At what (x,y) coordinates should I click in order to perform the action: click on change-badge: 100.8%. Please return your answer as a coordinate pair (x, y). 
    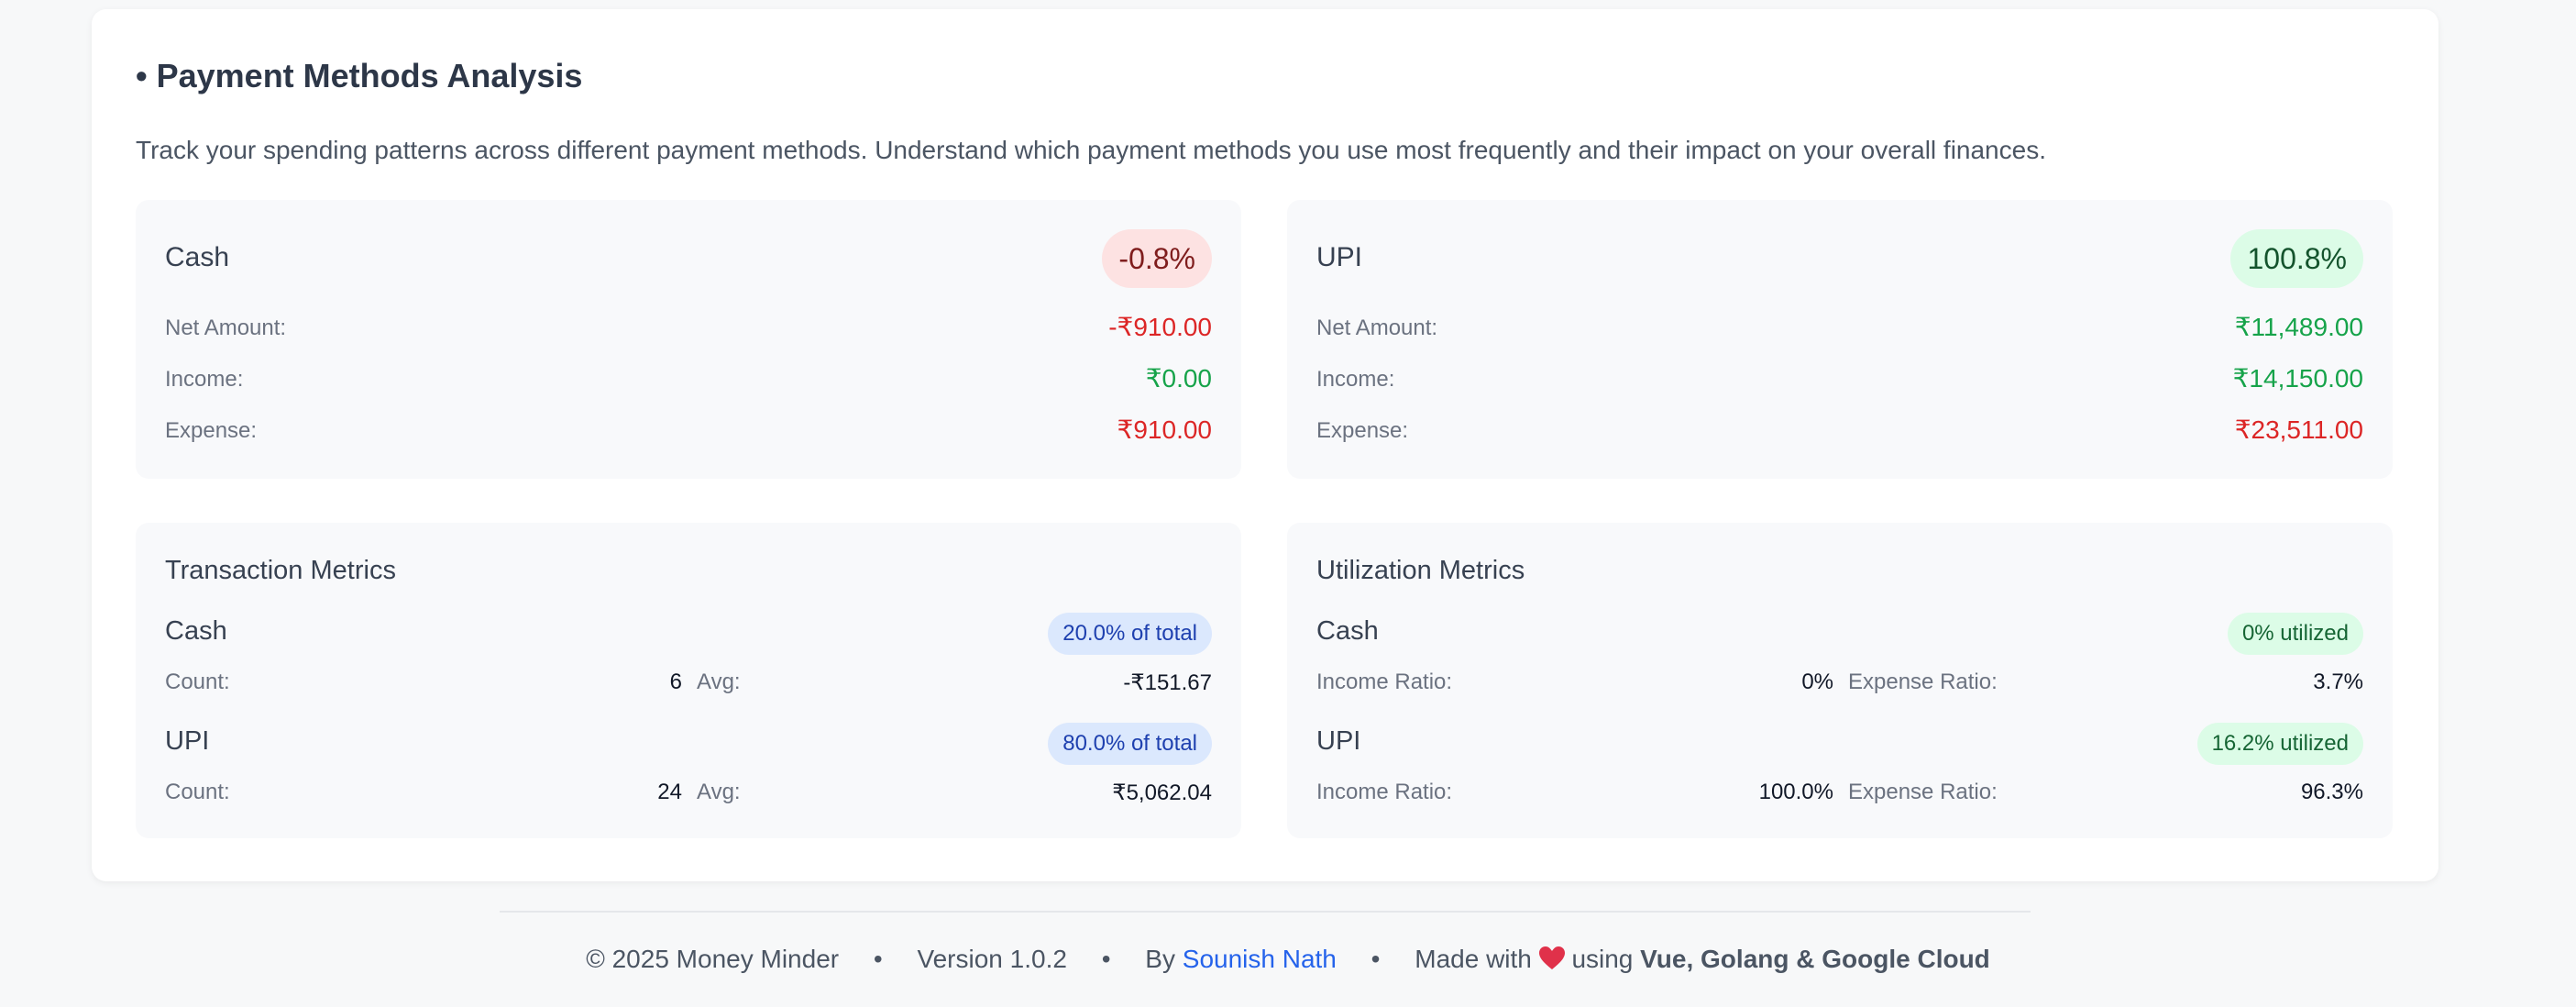
    Looking at the image, I should click on (2296, 258).